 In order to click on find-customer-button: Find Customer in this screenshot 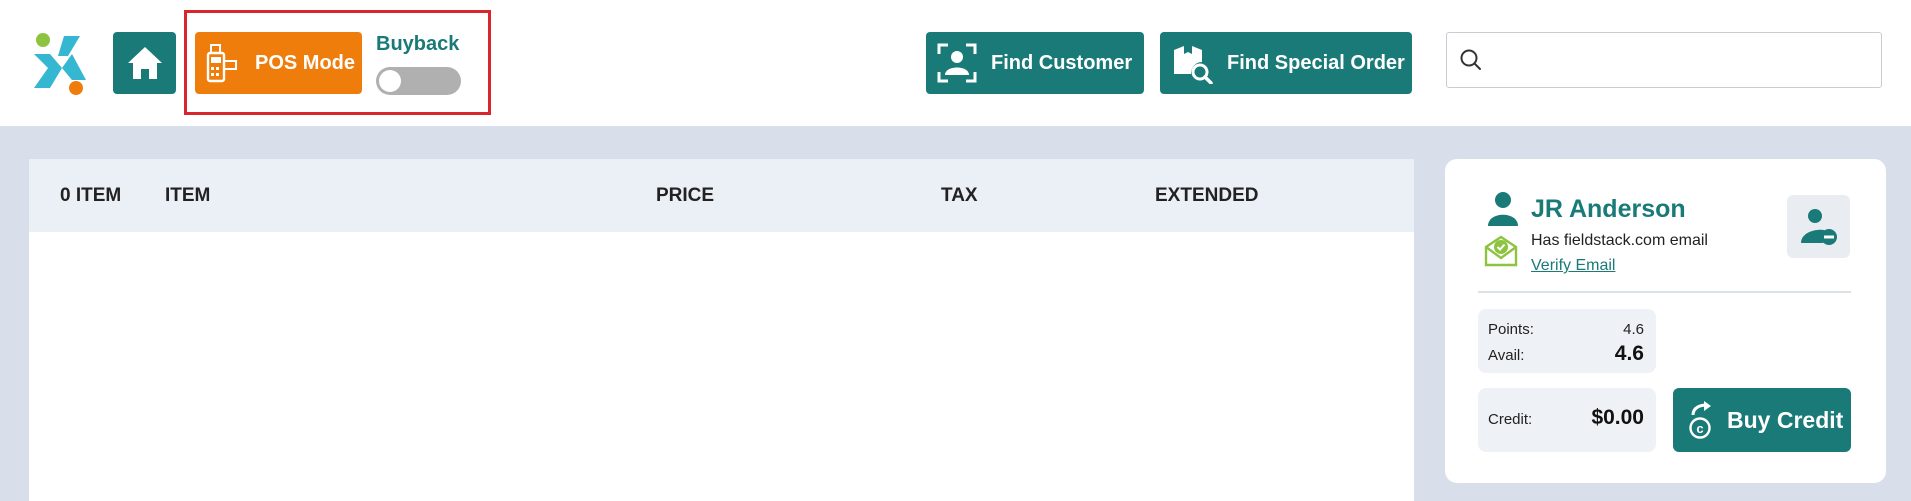, I will do `click(1035, 63)`.